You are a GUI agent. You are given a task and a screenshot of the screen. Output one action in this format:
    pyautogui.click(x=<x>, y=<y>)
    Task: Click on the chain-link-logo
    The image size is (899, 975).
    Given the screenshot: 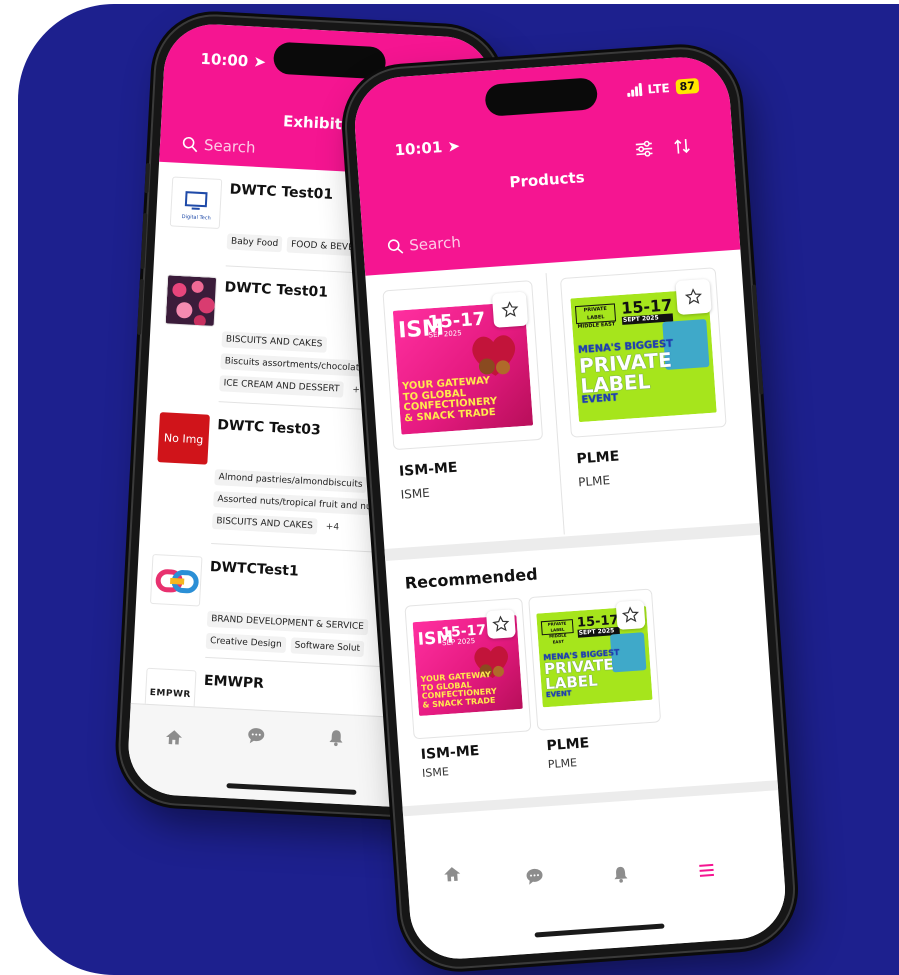 What is the action you would take?
    pyautogui.click(x=177, y=581)
    